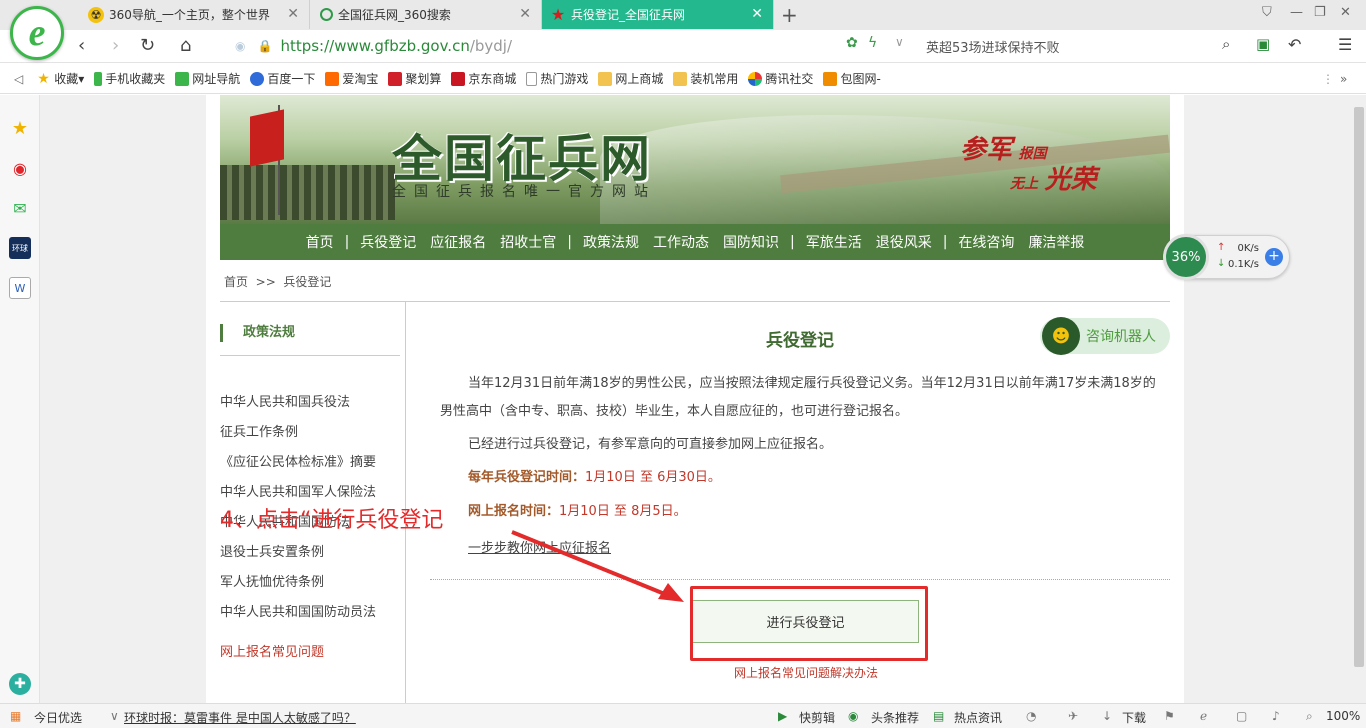  What do you see at coordinates (834, 242) in the screenshot?
I see `nav-jlsh: 军旅生活` at bounding box center [834, 242].